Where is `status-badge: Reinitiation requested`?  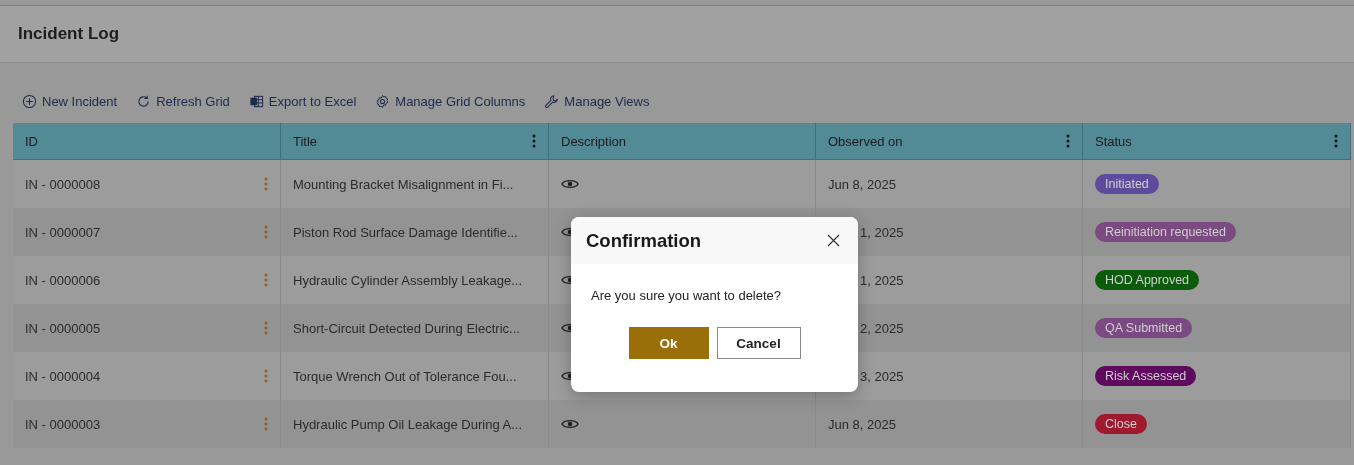
status-badge: Reinitiation requested is located at coordinates (1165, 232).